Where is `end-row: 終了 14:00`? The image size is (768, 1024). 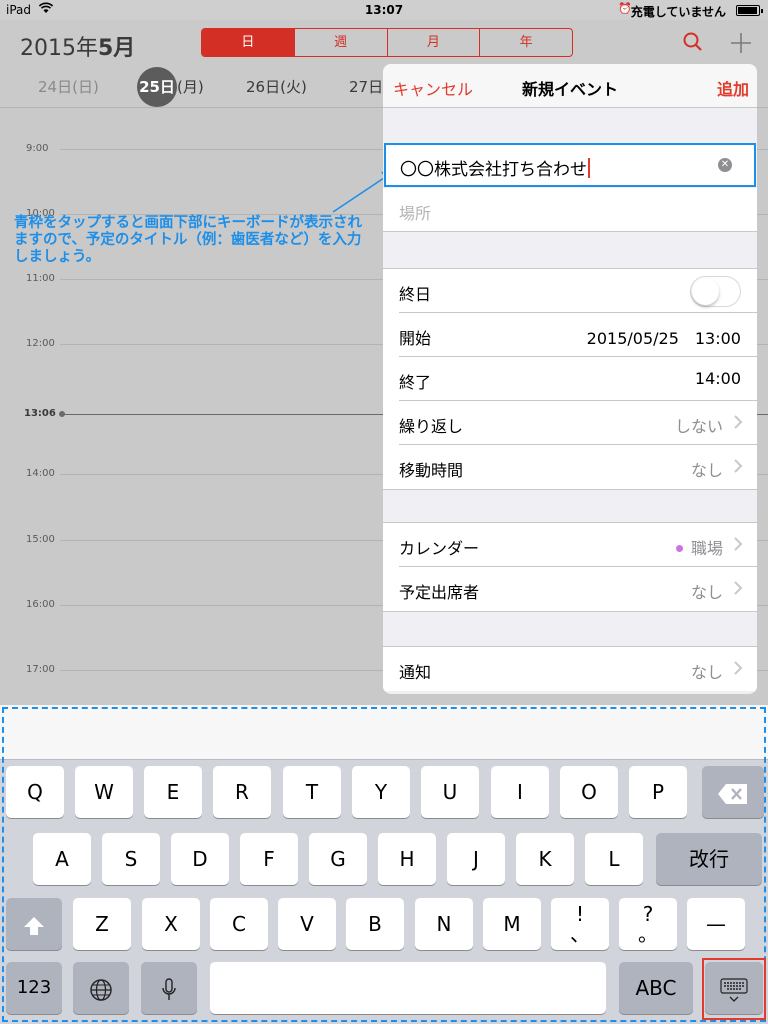 end-row: 終了 14:00 is located at coordinates (578, 379).